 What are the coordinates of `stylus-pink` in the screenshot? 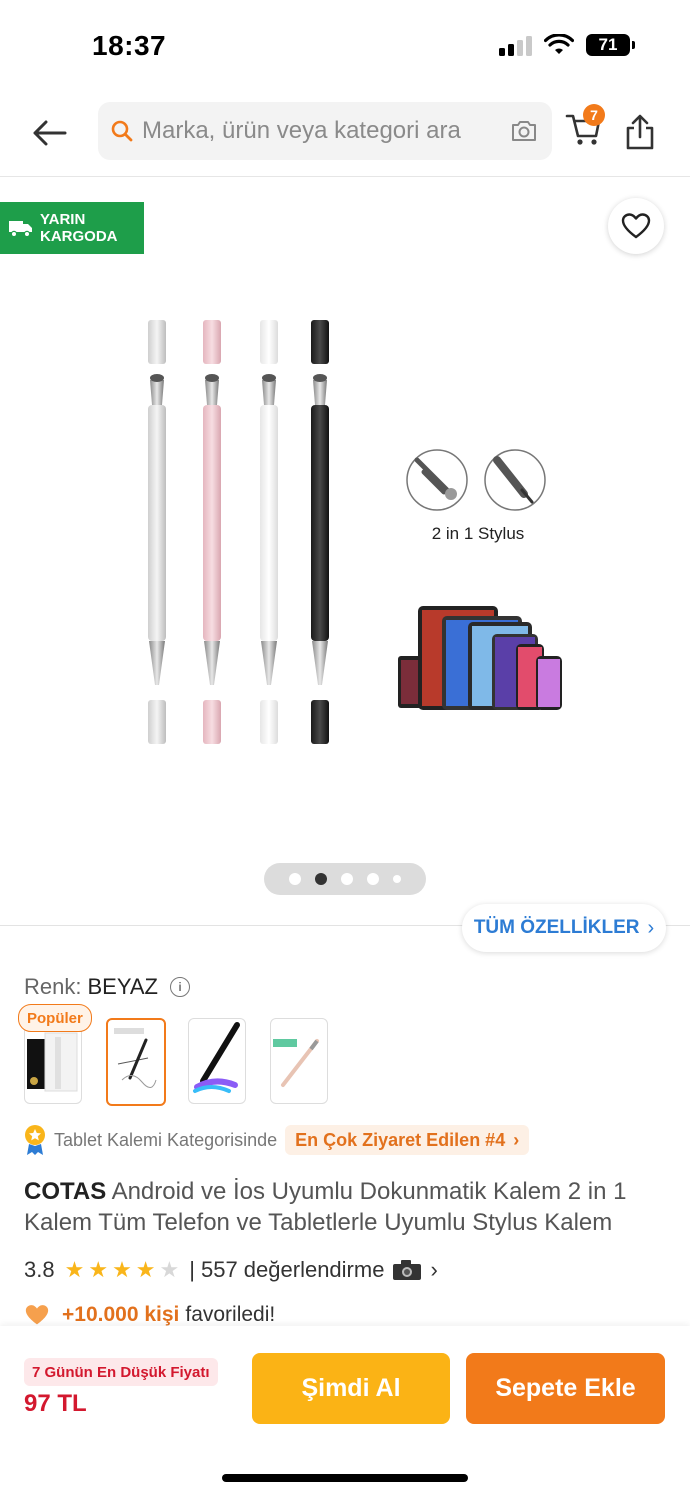 It's located at (212, 532).